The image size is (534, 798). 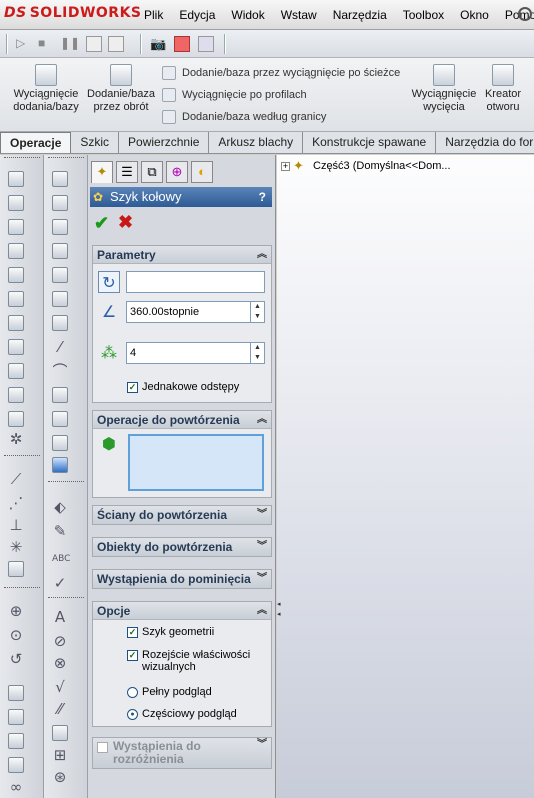 I want to click on rib-icon, so click(x=16, y=395).